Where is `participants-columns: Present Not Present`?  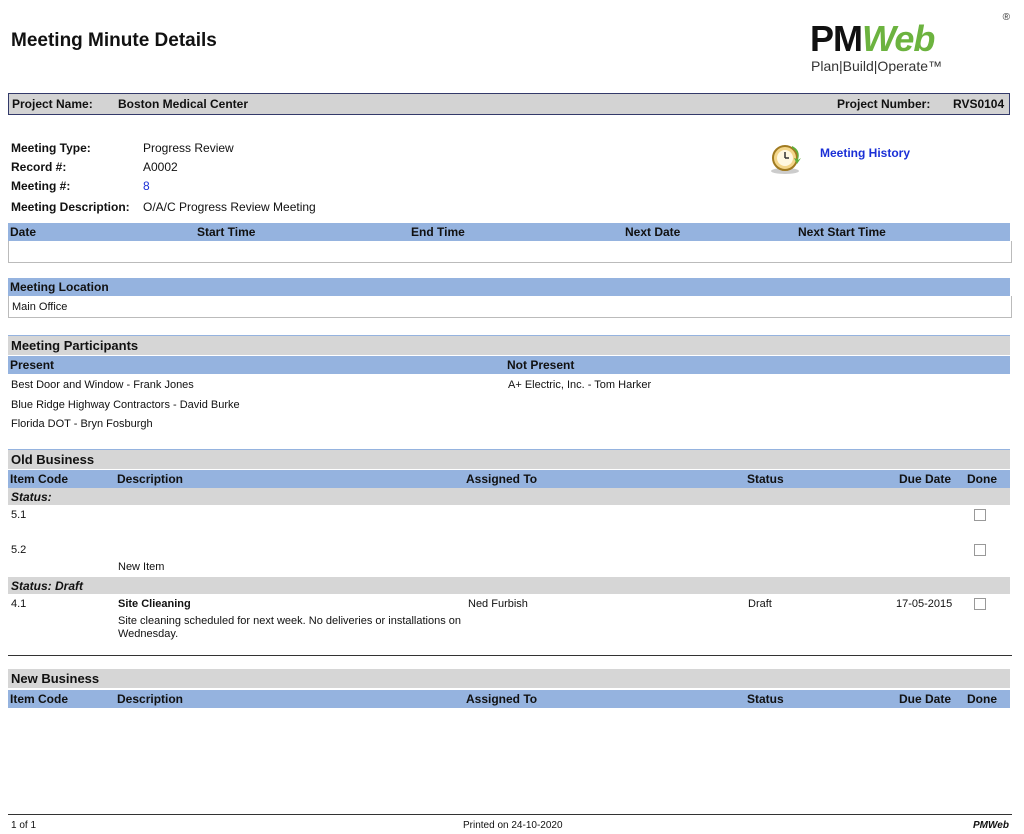 participants-columns: Present Not Present is located at coordinates (509, 365).